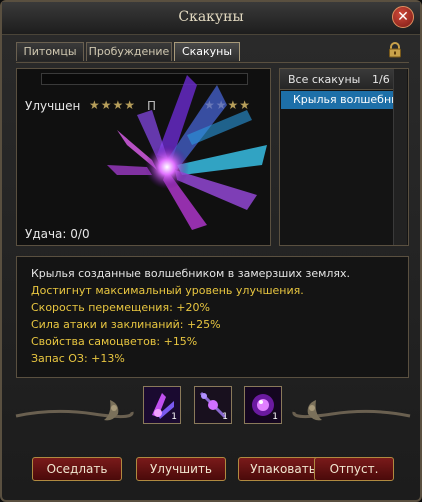 The width and height of the screenshot is (422, 502). I want to click on tab-mounts: Скакуны, so click(207, 51).